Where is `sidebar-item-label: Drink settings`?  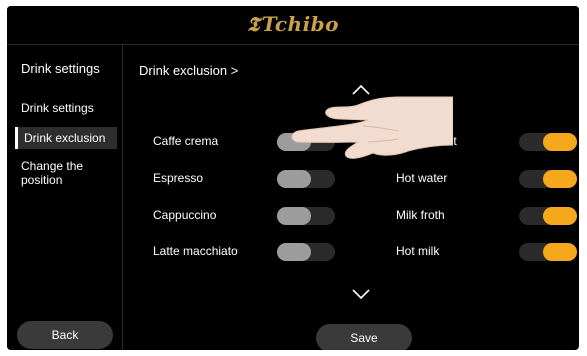
sidebar-item-label: Drink settings is located at coordinates (57, 108).